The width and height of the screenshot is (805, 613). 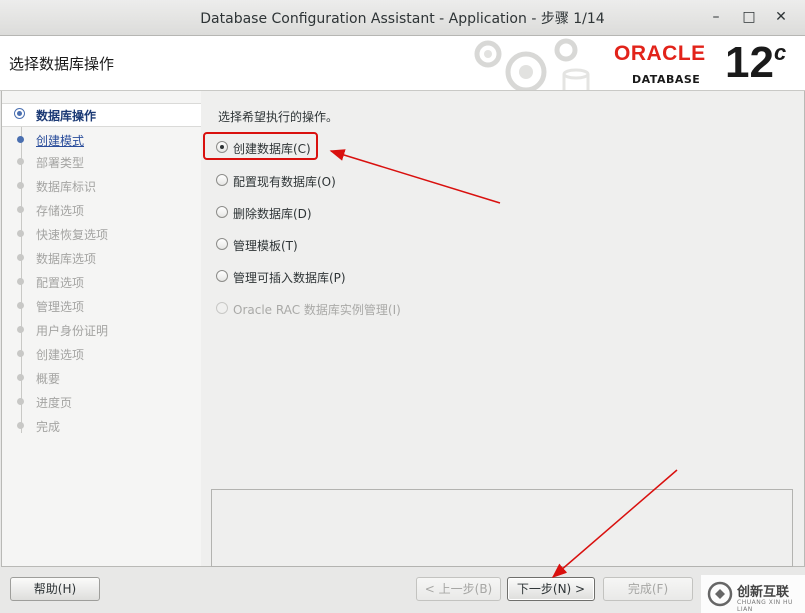 What do you see at coordinates (101, 282) in the screenshot?
I see `nav-step-configuration-options: 配置选项` at bounding box center [101, 282].